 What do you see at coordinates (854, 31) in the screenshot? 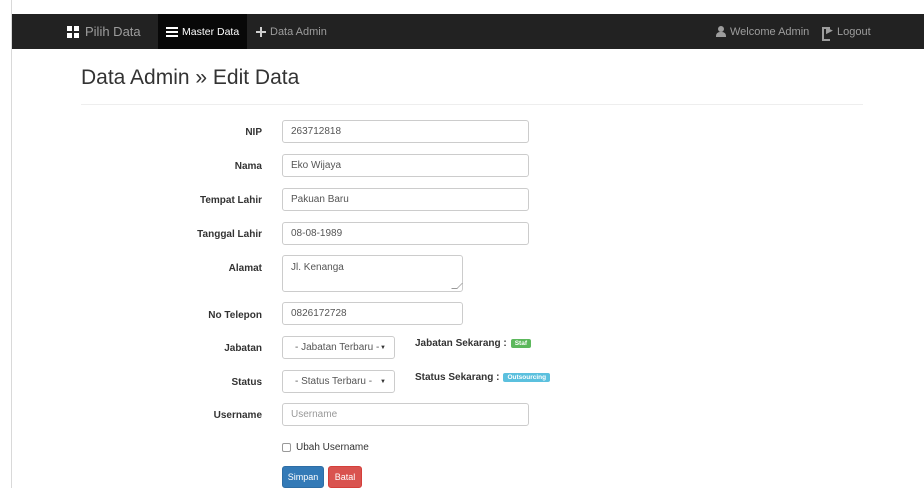
I see `logout-label: Logout` at bounding box center [854, 31].